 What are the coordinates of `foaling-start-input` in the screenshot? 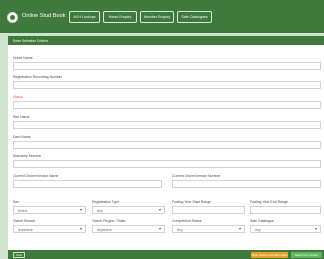 It's located at (208, 210).